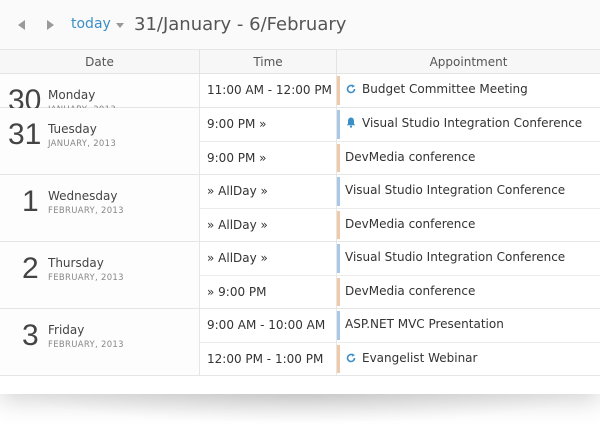 The image size is (600, 437). I want to click on day-number: 2, so click(30, 268).